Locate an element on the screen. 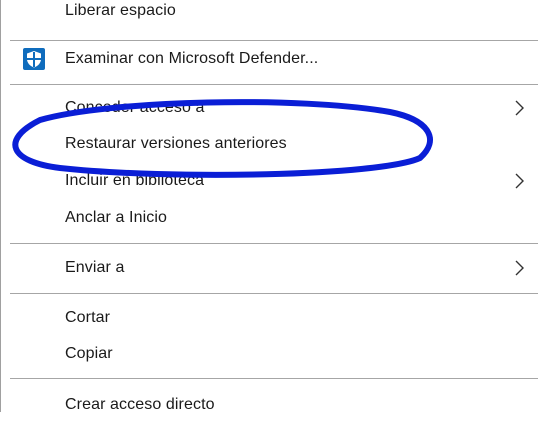 The image size is (538, 422). menu-item-enviar-a: Enviar a is located at coordinates (269, 268).